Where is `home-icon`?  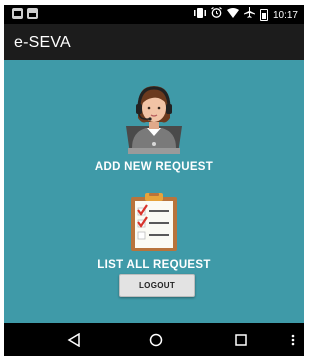
home-icon is located at coordinates (156, 339).